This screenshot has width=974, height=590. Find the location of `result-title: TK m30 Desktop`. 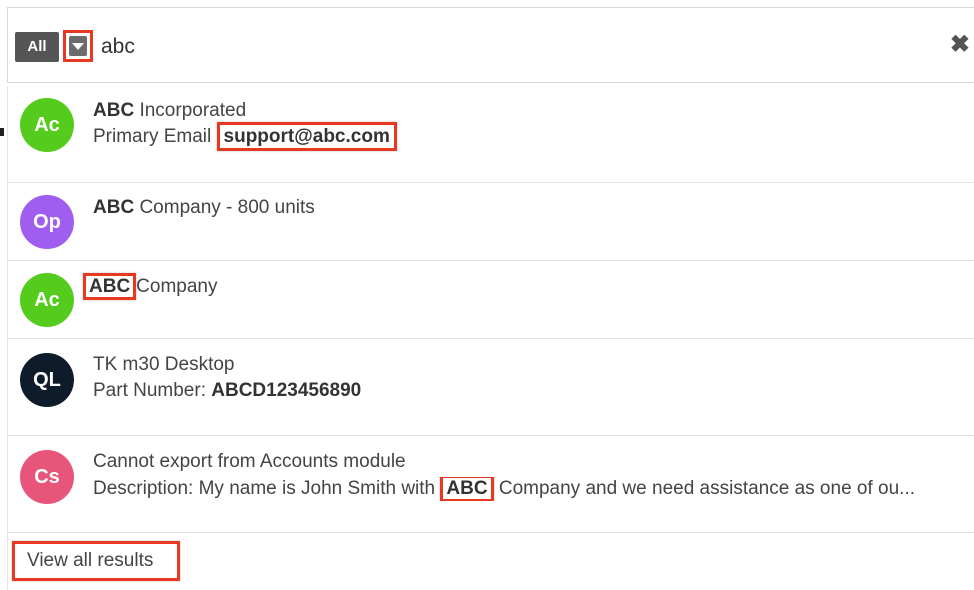

result-title: TK m30 Desktop is located at coordinates (164, 364).